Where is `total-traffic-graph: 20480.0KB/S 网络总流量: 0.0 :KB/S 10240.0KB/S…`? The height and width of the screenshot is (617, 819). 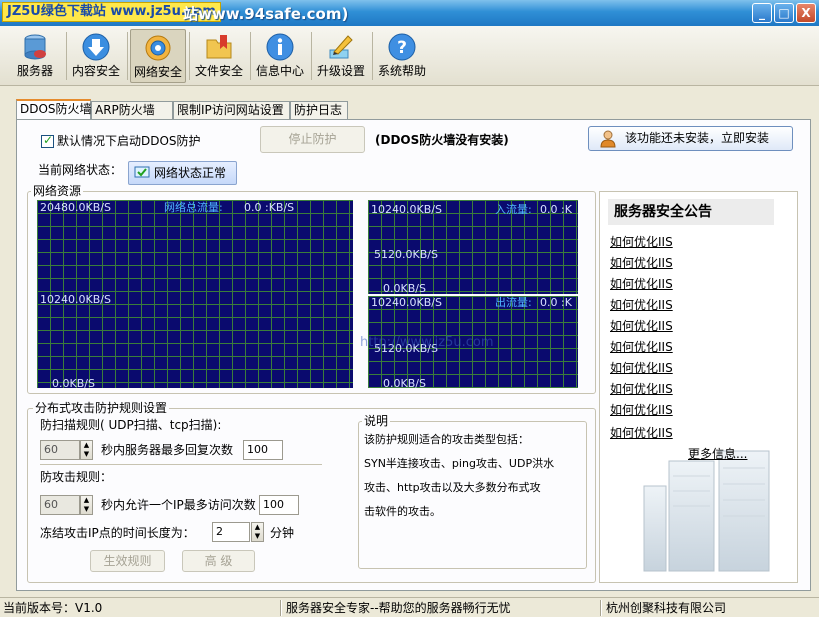
total-traffic-graph: 20480.0KB/S 网络总流量: 0.0 :KB/S 10240.0KB/S… is located at coordinates (195, 294).